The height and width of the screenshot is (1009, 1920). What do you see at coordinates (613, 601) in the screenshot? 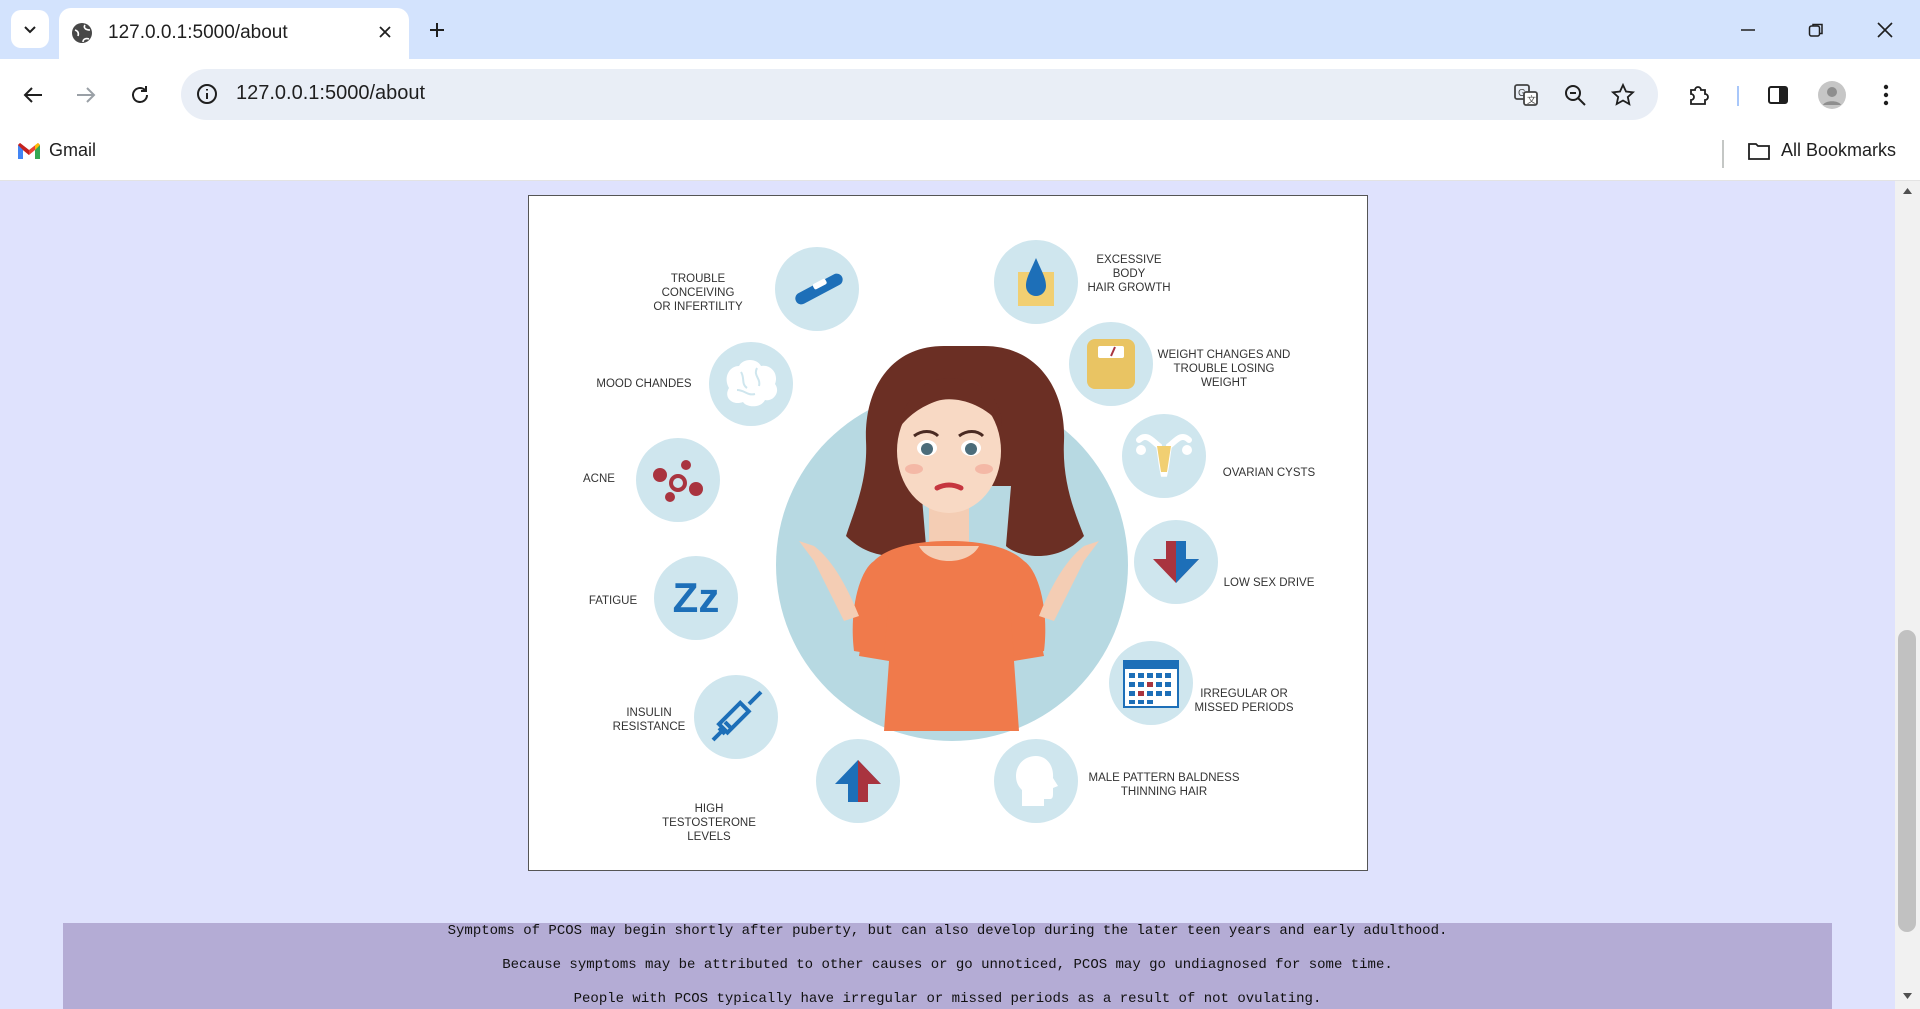
I see `fatigue-label: FATIGUE` at bounding box center [613, 601].